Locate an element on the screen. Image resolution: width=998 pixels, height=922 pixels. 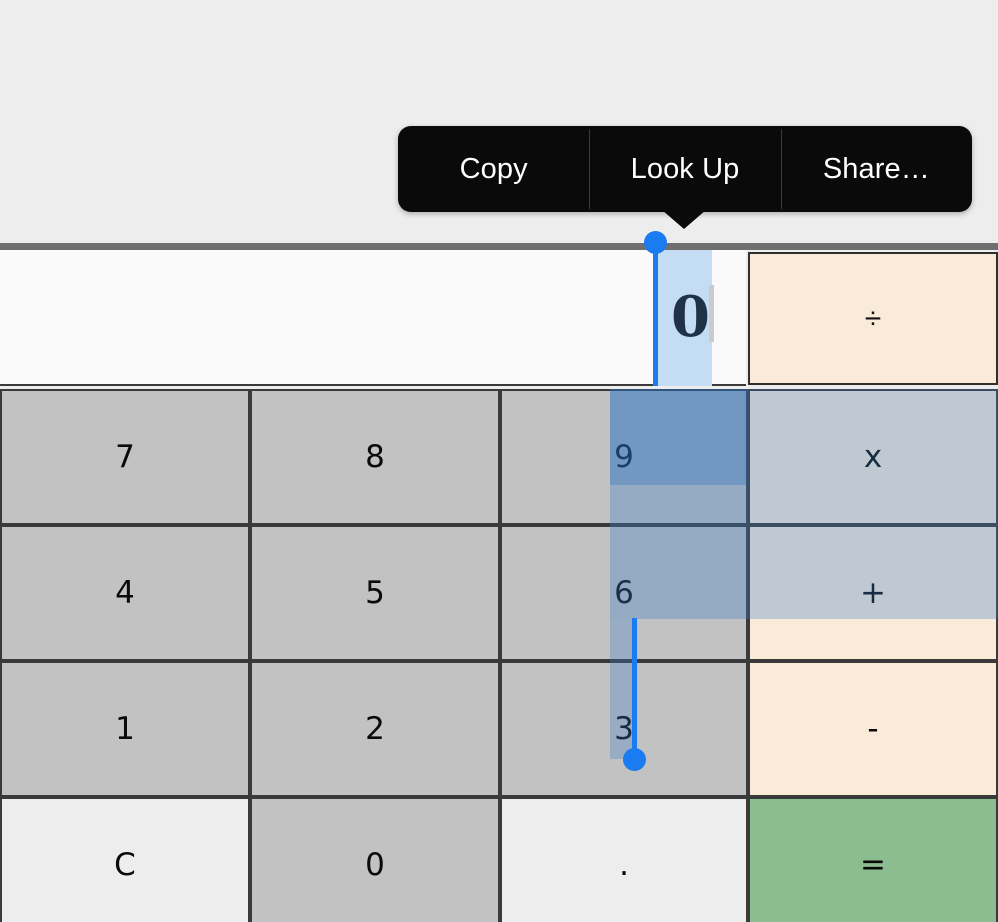
key-minus: - is located at coordinates (873, 729).